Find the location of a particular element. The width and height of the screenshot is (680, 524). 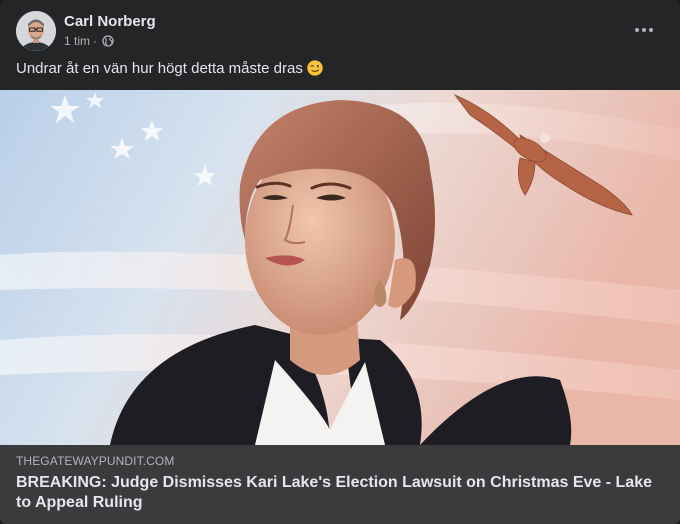

post-header: Carl Norberg 1 tim · is located at coordinates (86, 31).